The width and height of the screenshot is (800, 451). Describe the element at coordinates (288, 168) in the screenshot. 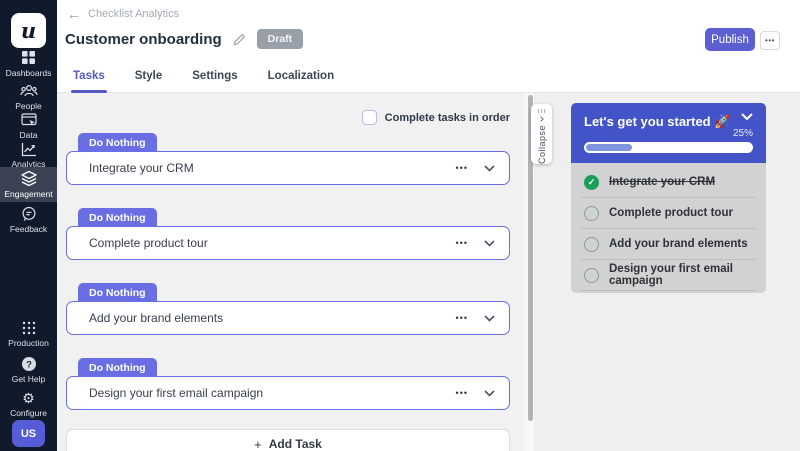

I see `task-card: Integrate your CRM •••` at that location.